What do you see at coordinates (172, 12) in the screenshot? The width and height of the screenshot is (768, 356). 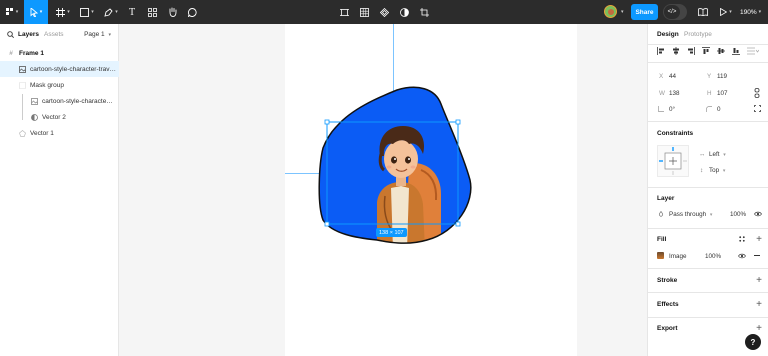 I see `hand-tool-button` at bounding box center [172, 12].